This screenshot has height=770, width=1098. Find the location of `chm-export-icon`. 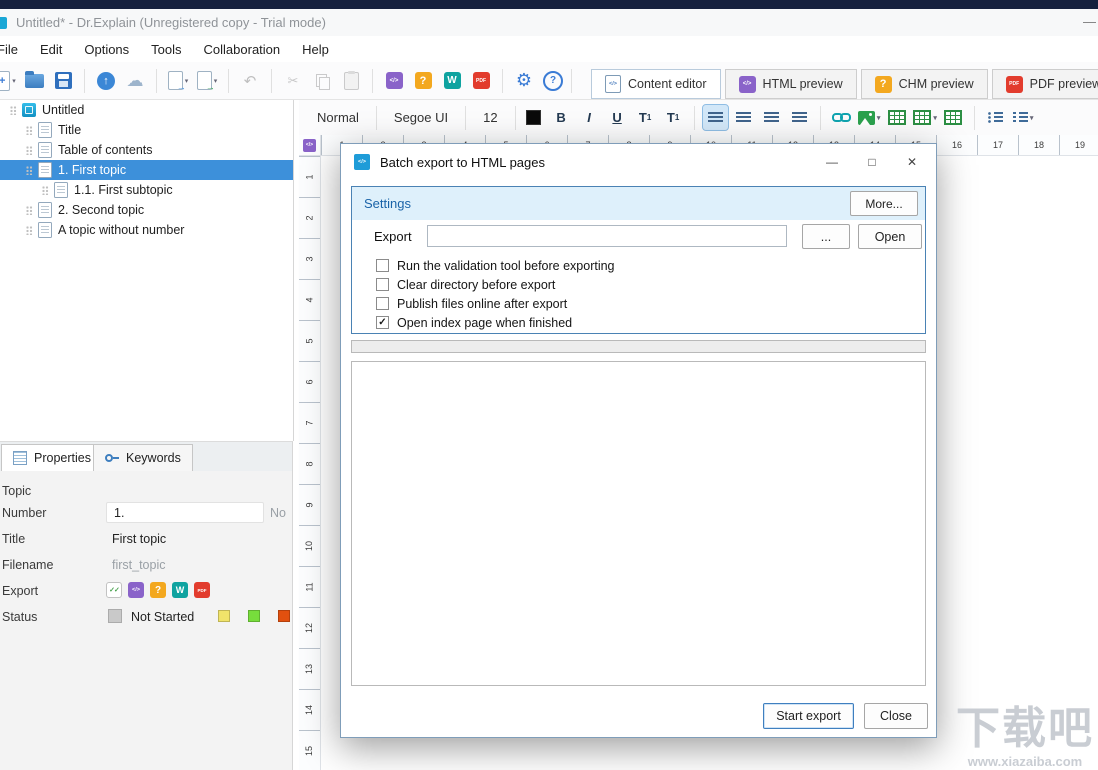

chm-export-icon is located at coordinates (158, 590).